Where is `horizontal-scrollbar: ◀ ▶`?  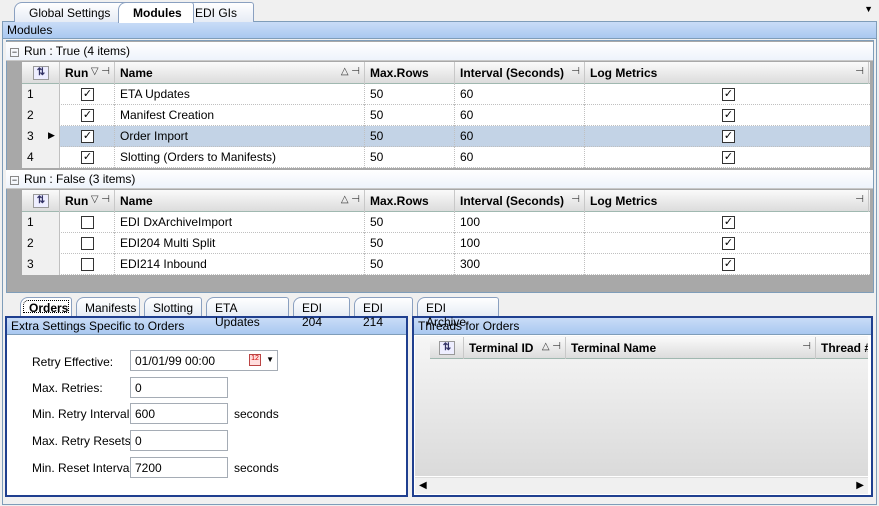 horizontal-scrollbar: ◀ ▶ is located at coordinates (641, 485).